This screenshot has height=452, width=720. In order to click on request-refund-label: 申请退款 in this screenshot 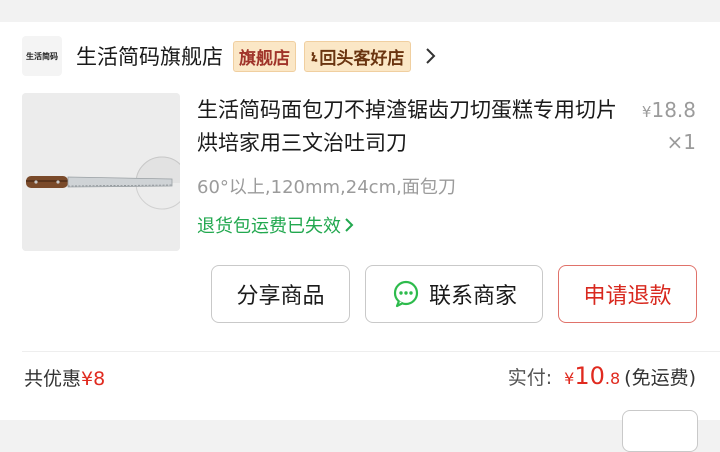, I will do `click(627, 296)`.